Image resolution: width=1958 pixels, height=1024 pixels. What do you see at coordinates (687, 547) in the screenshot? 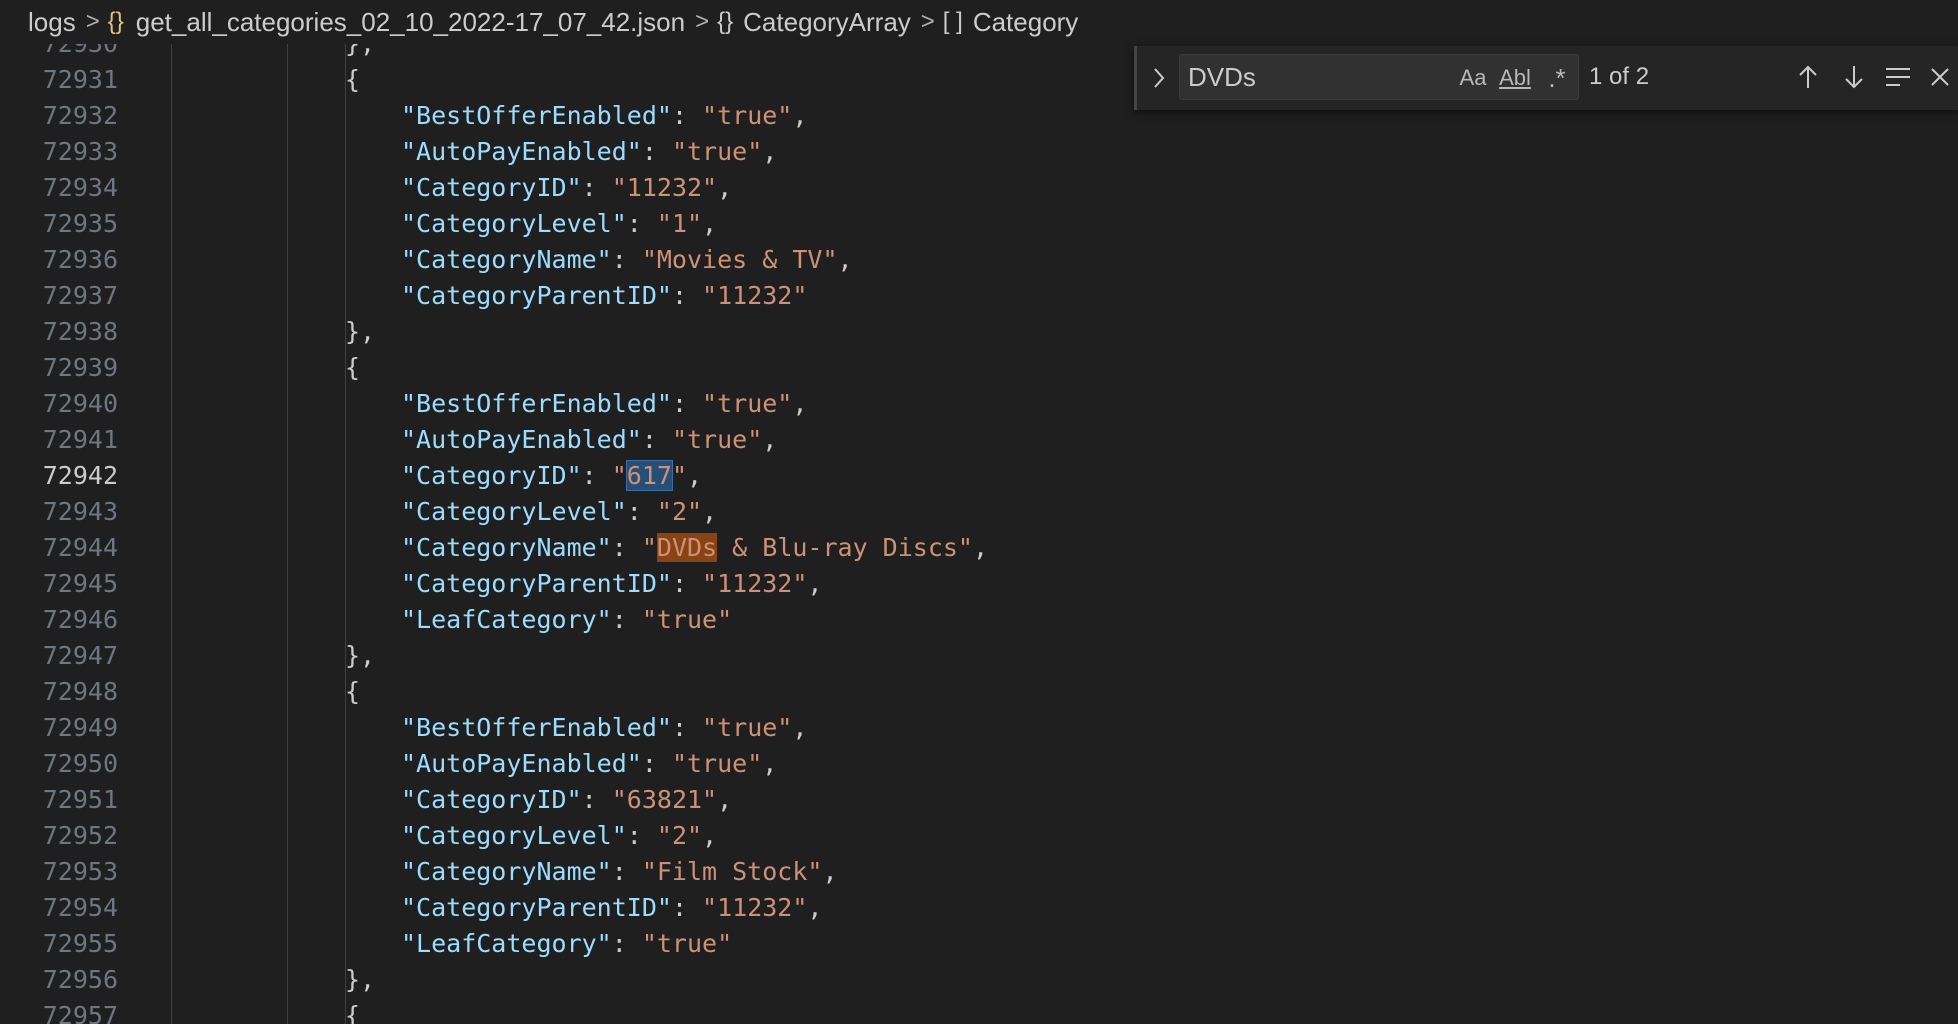
I see `search-match: DVDs` at bounding box center [687, 547].